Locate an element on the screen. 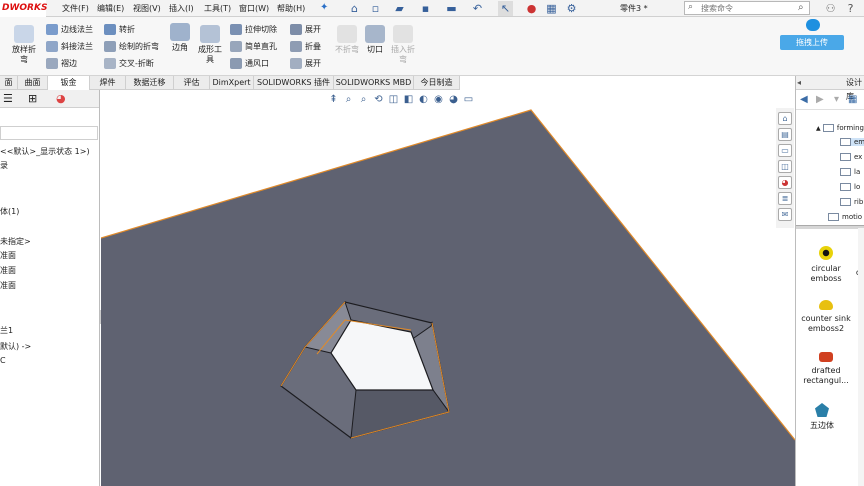 The image size is (864, 486). print-icon: ▬ is located at coordinates (451, 8).